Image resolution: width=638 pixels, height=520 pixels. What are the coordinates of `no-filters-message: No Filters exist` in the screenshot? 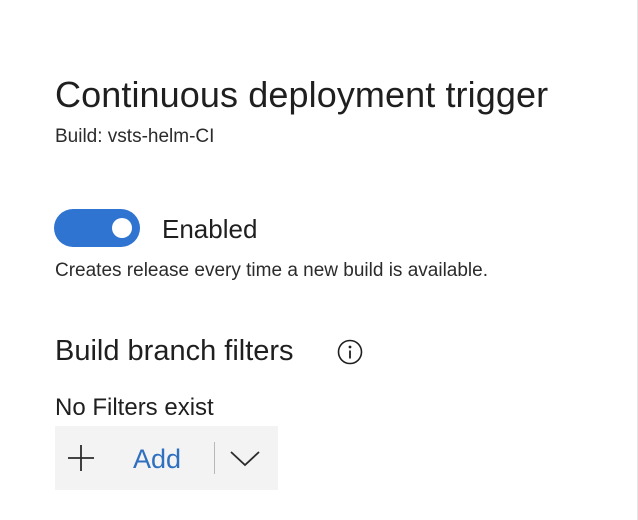 It's located at (134, 407).